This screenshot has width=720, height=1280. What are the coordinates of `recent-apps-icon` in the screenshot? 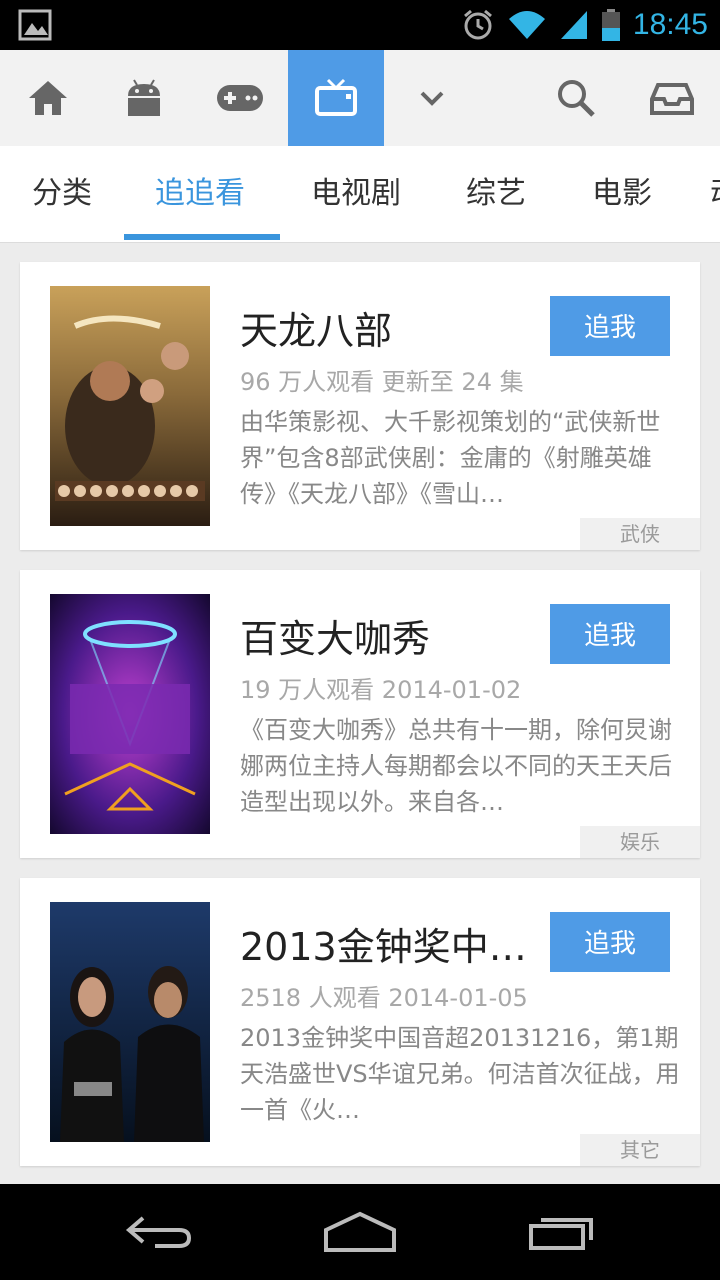 It's located at (561, 1234).